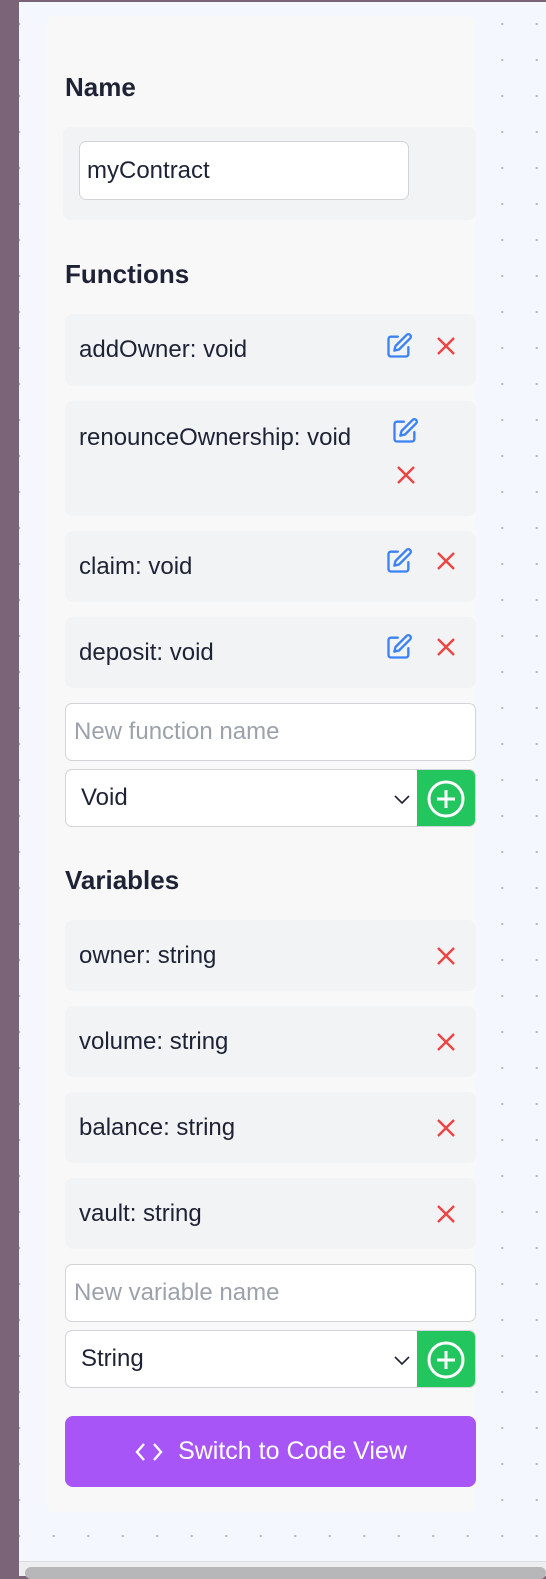 Image resolution: width=546 pixels, height=1579 pixels. Describe the element at coordinates (270, 732) in the screenshot. I see `new-function-name-input` at that location.